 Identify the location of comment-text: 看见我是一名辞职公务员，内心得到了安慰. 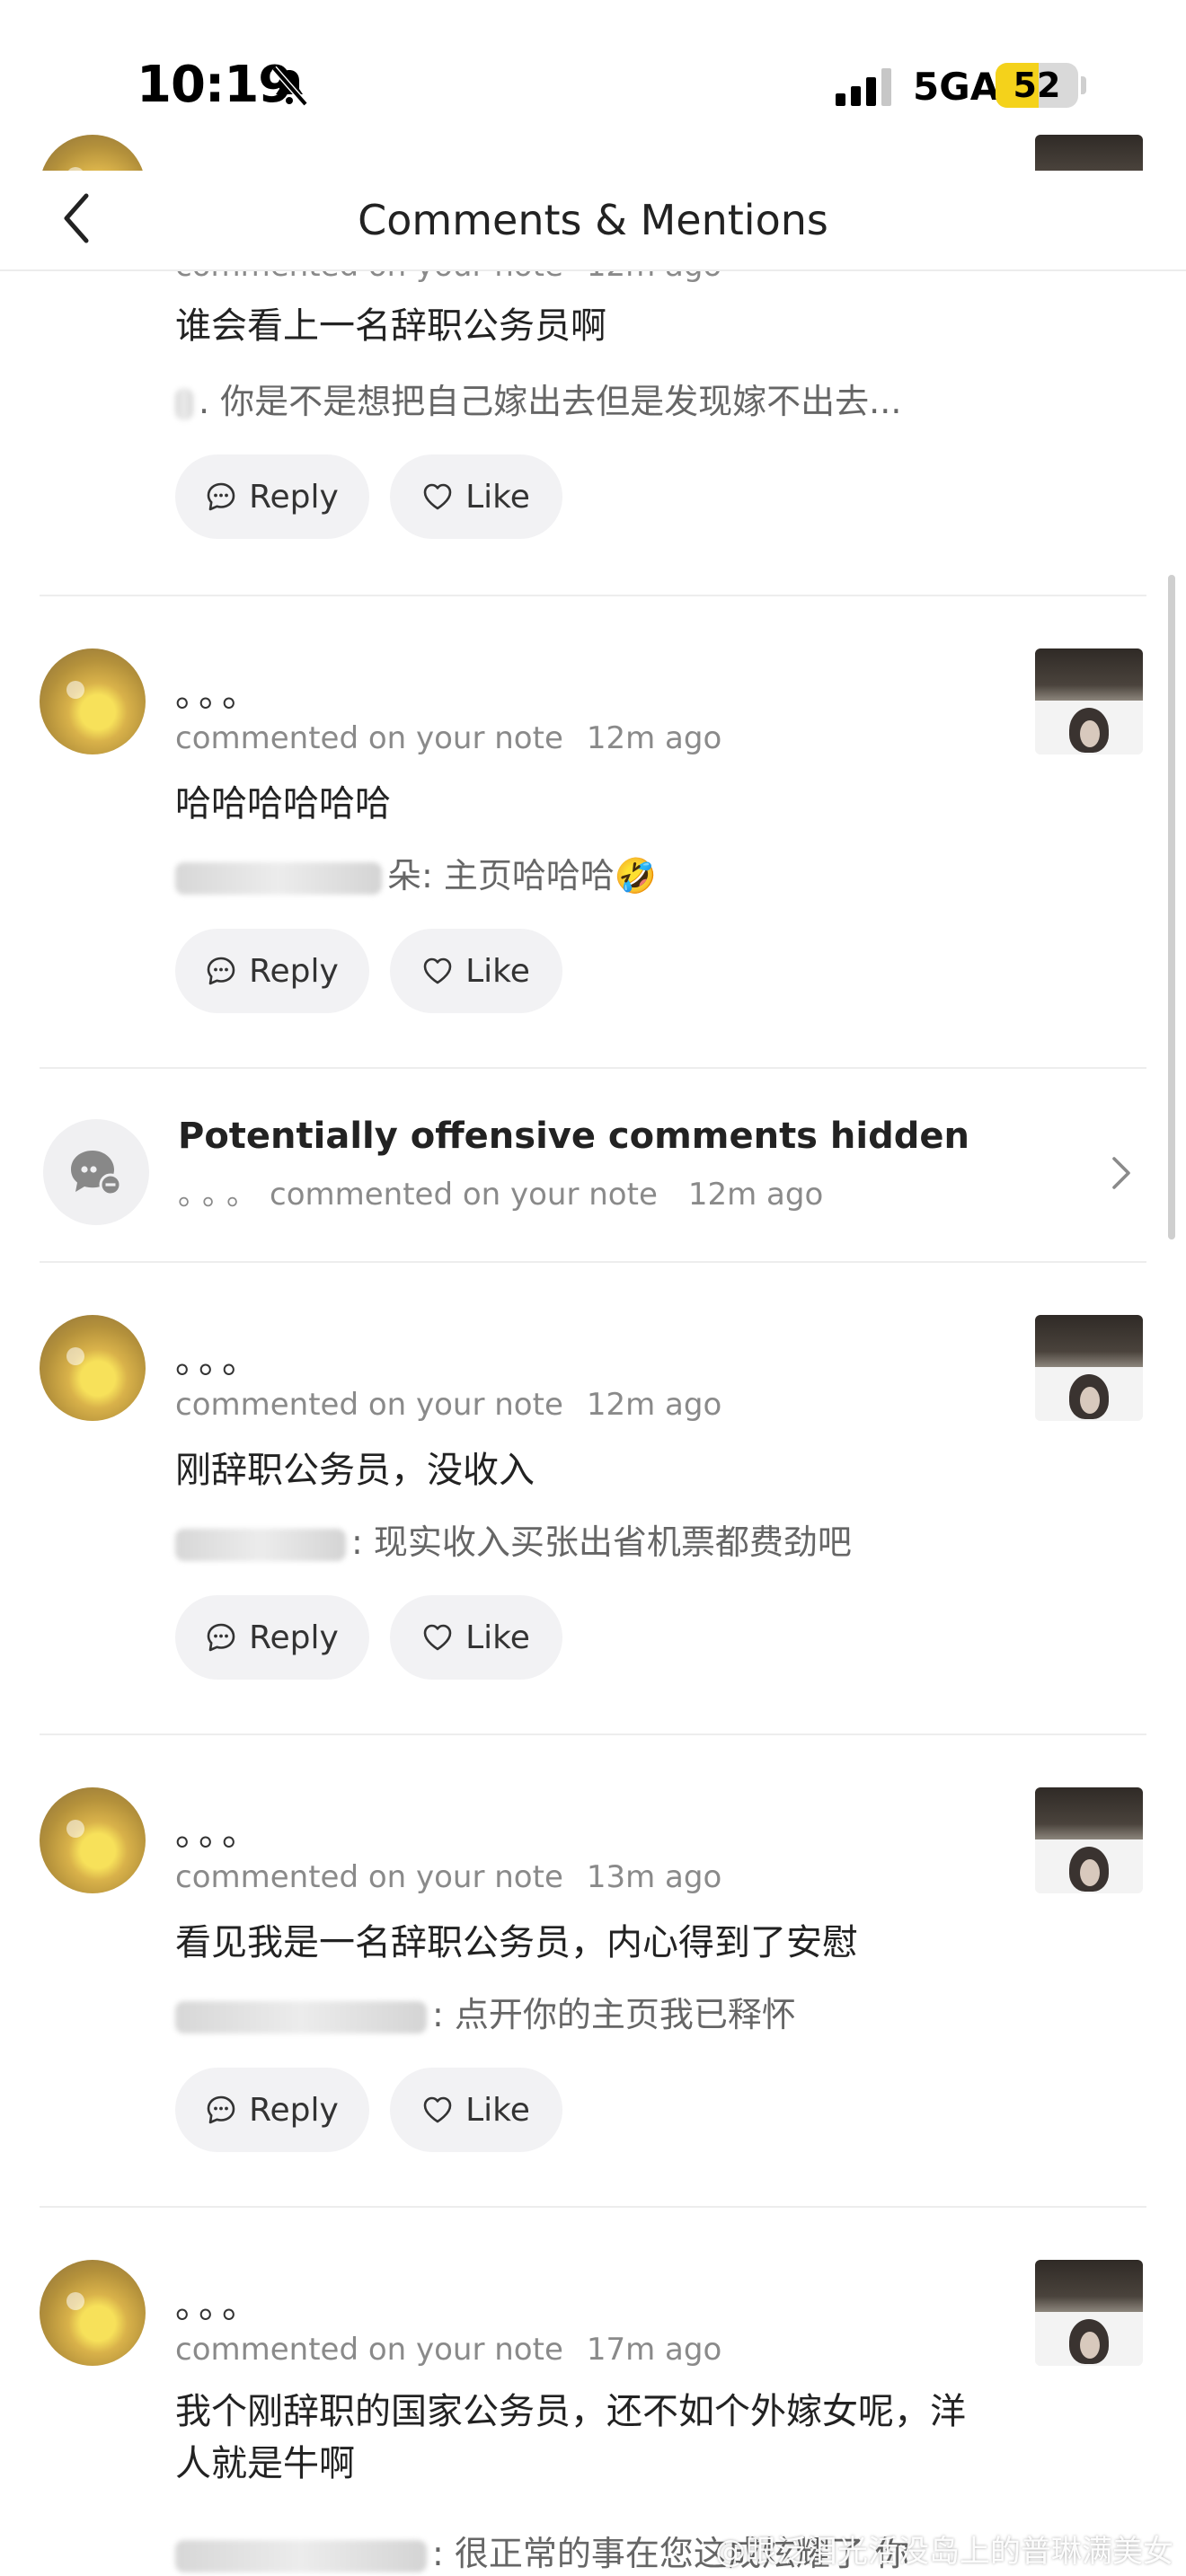
(516, 1943).